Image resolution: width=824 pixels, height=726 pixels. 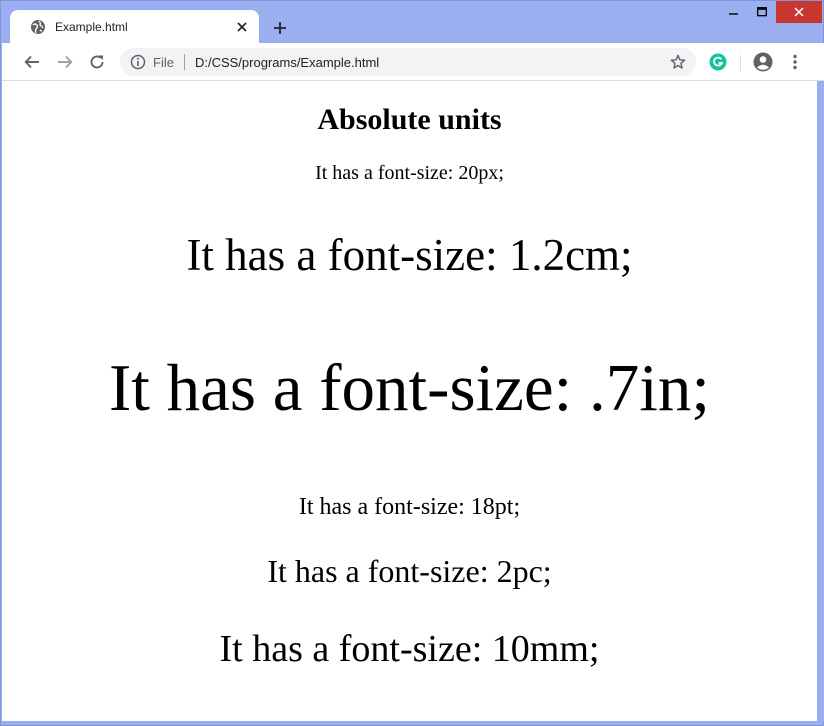 I want to click on tab-strip: Example.html, so click(x=412, y=22).